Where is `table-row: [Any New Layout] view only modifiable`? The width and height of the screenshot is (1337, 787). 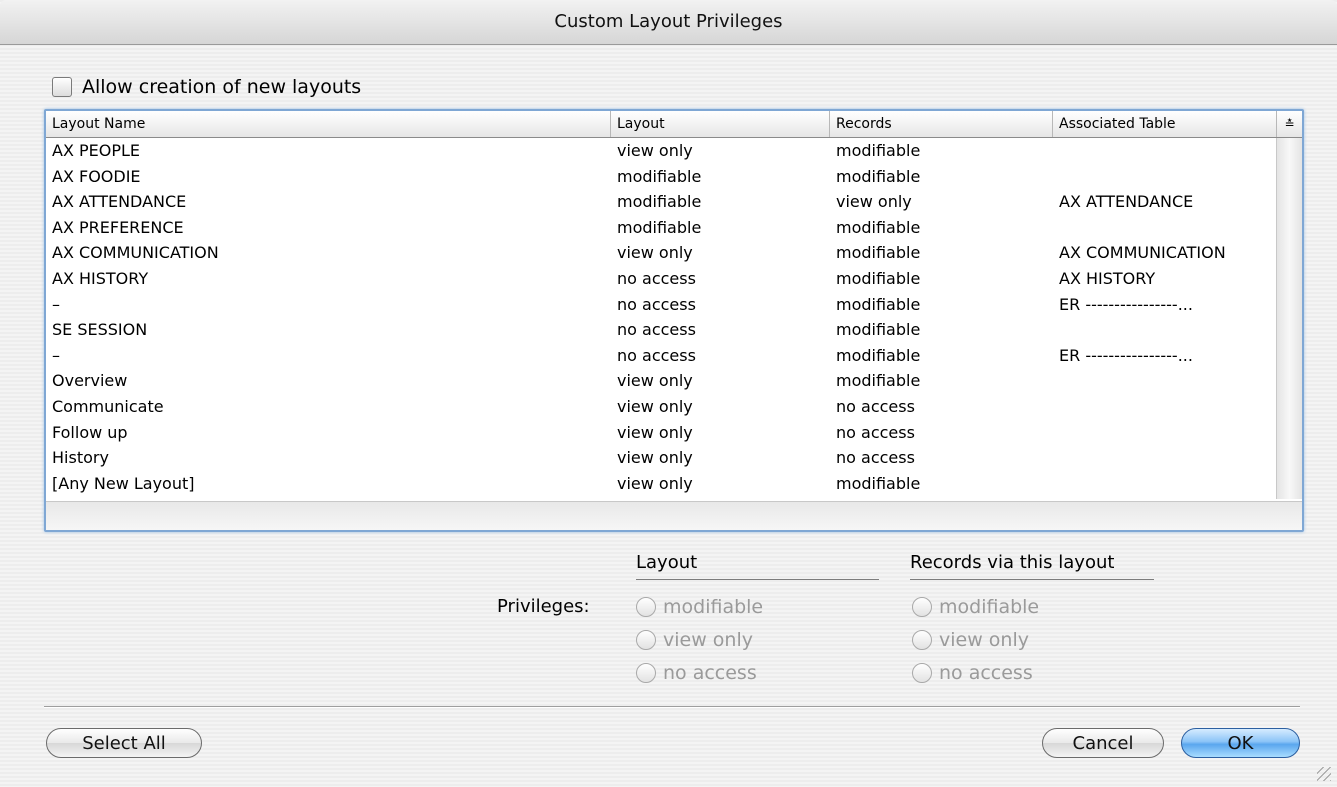 table-row: [Any New Layout] view only modifiable is located at coordinates (660, 484).